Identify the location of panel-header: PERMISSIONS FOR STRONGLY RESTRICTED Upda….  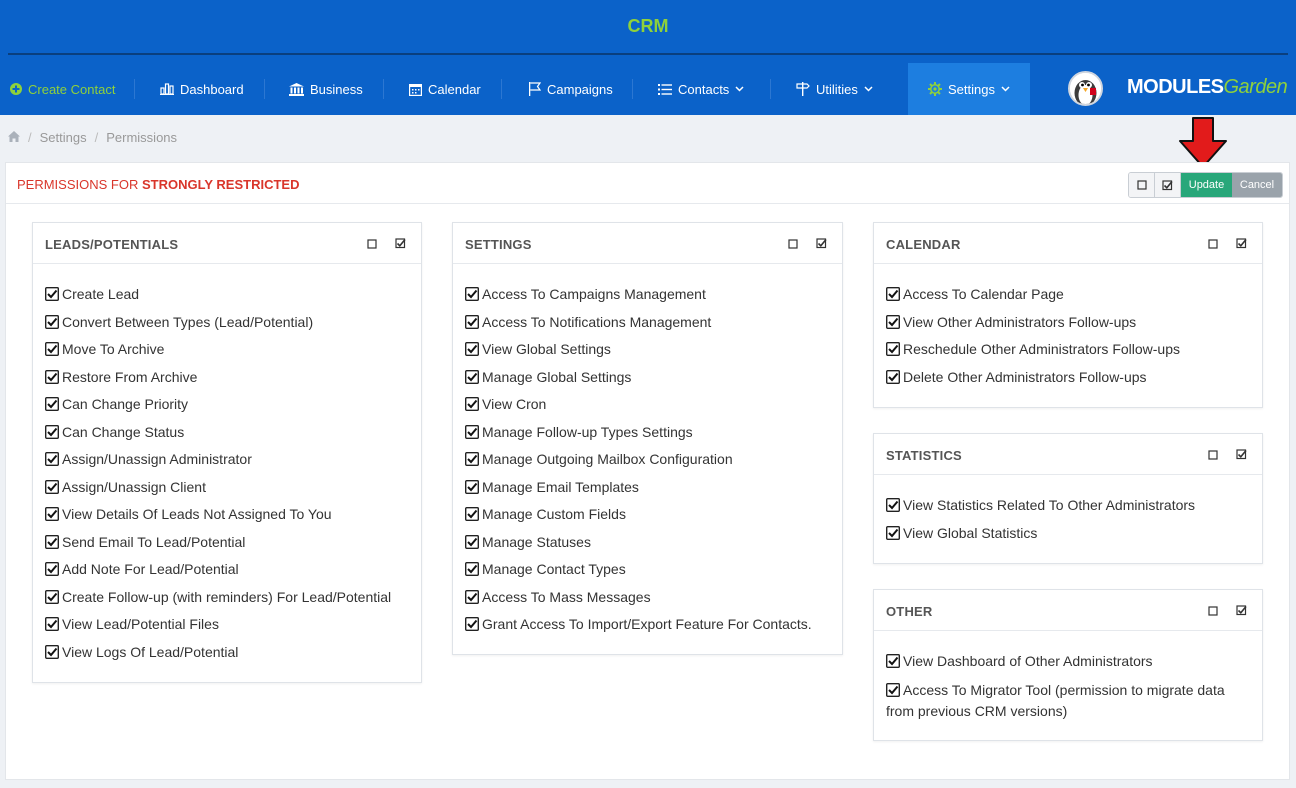
(647, 183).